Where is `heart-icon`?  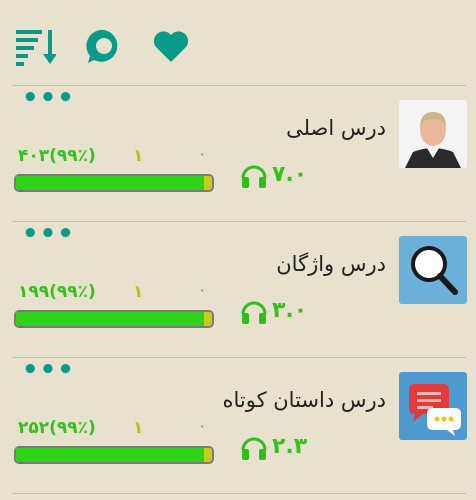 heart-icon is located at coordinates (171, 46).